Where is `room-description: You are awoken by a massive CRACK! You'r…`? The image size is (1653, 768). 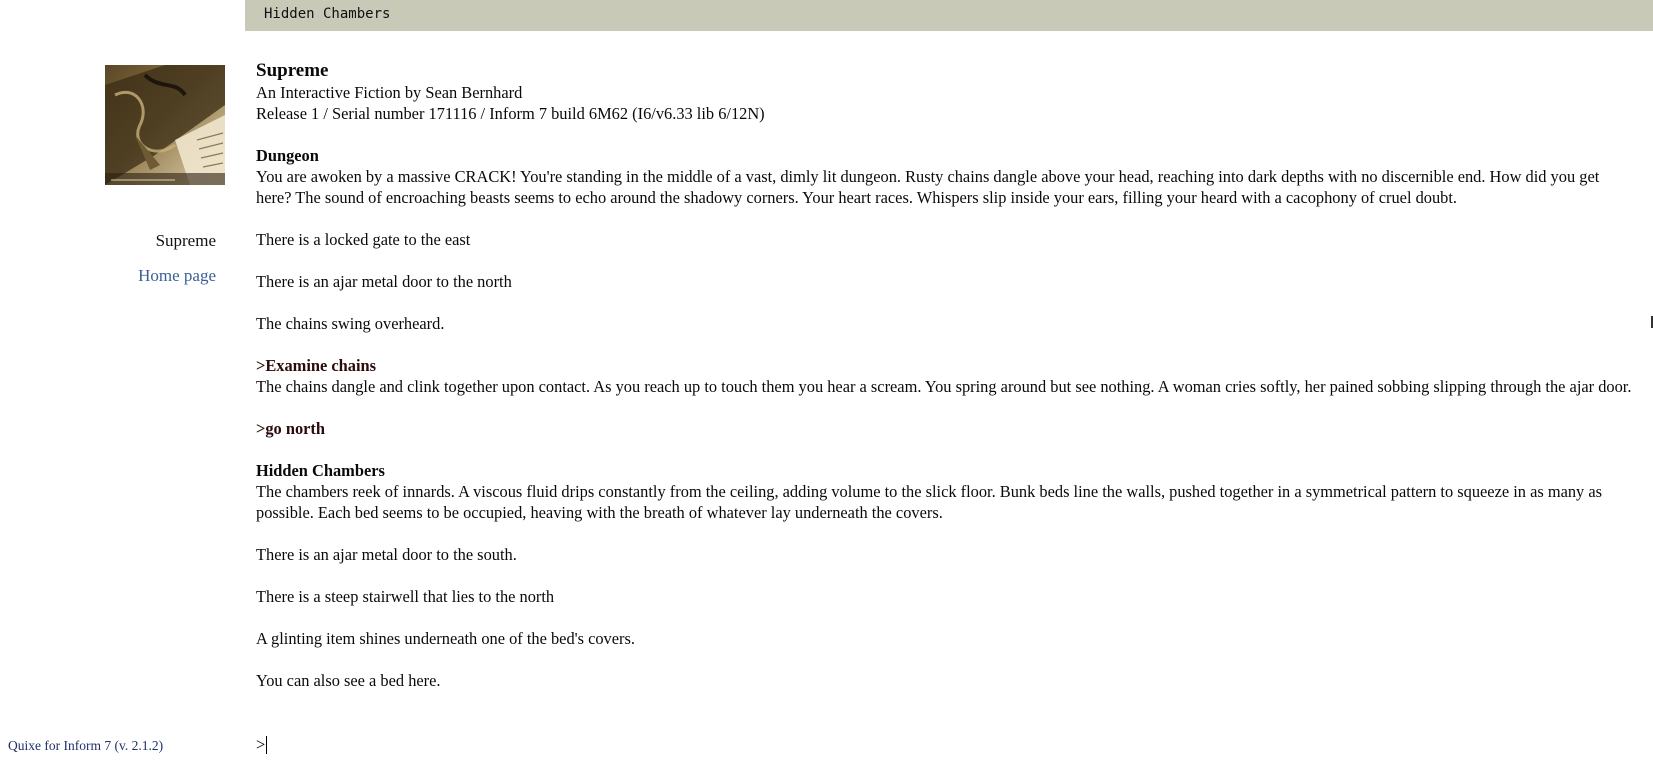
room-description: You are awoken by a massive CRACK! You'r… is located at coordinates (928, 187).